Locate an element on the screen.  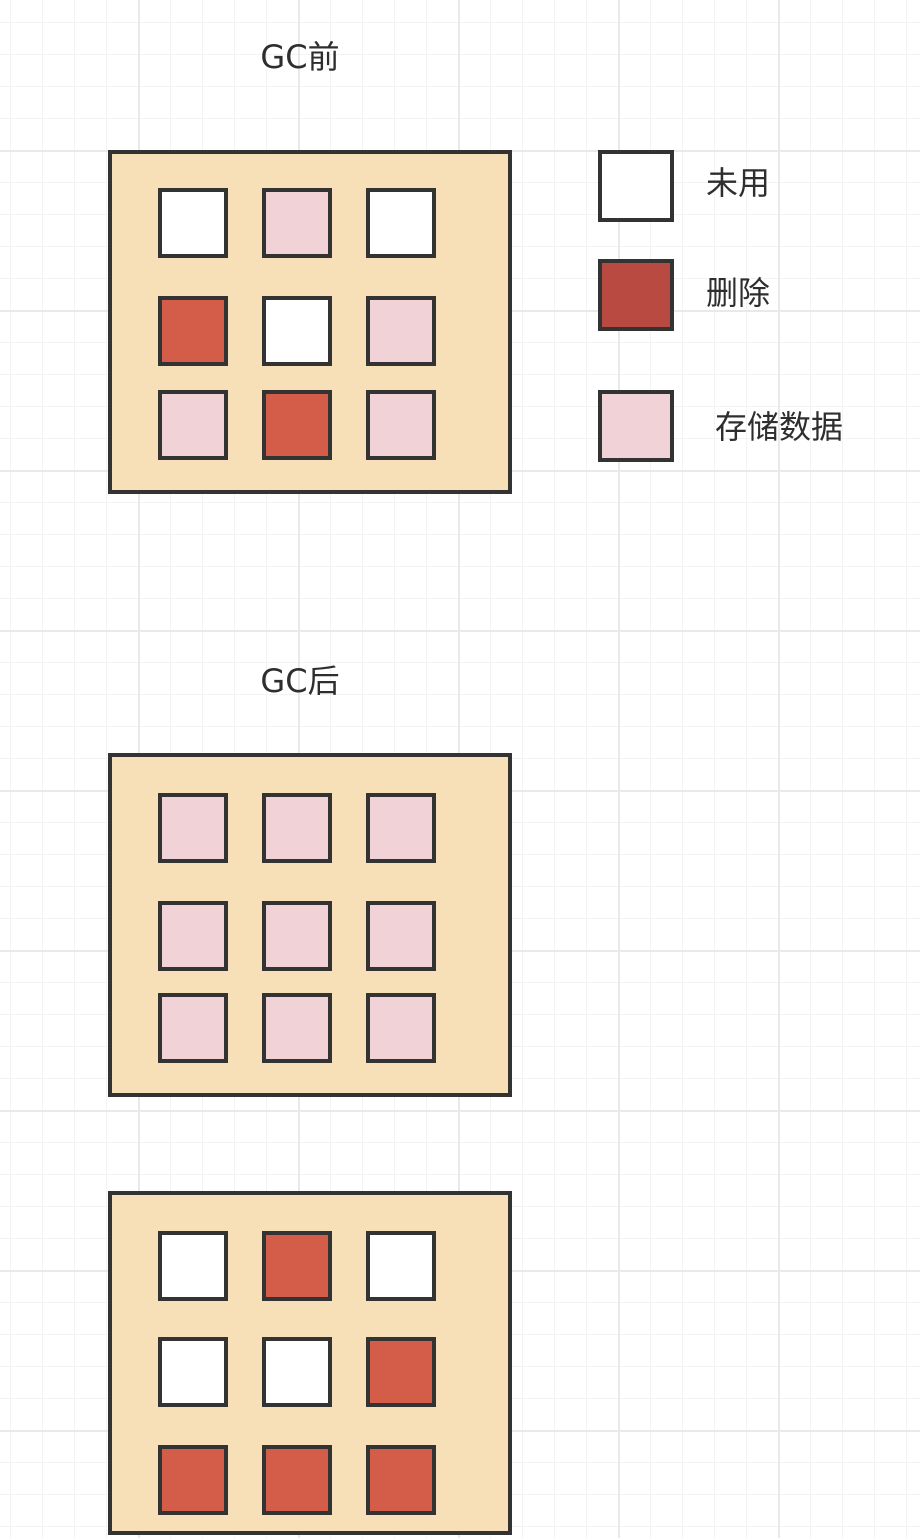
legend-swatch-deleted is located at coordinates (636, 295).